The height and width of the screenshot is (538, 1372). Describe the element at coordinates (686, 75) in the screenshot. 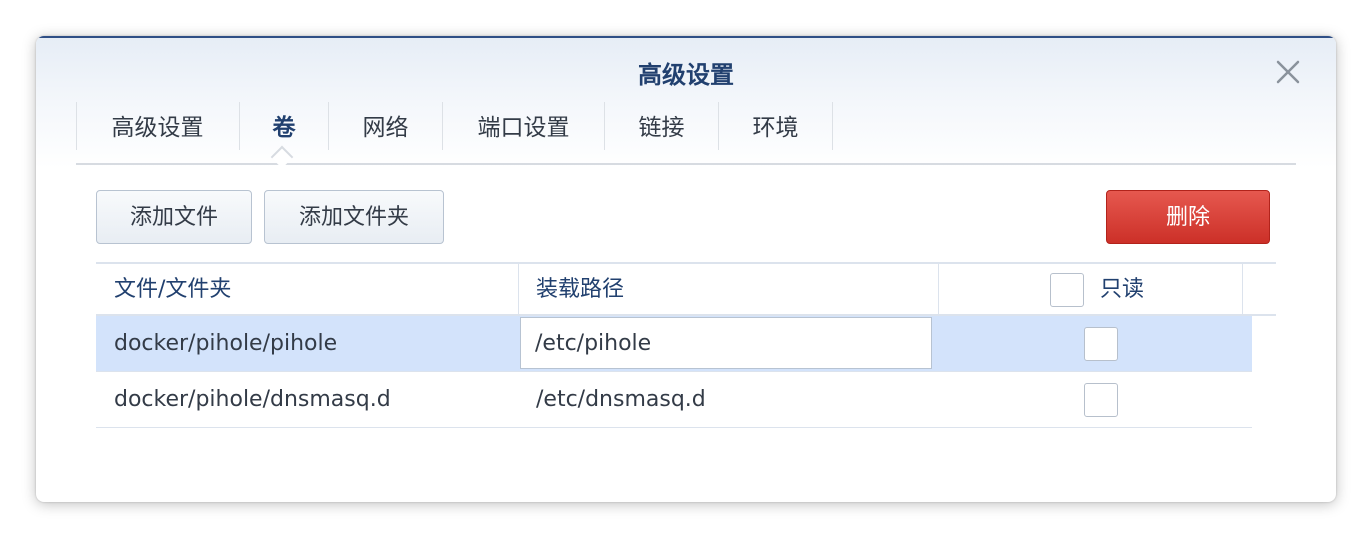

I see `dialog-title: 高级设置` at that location.